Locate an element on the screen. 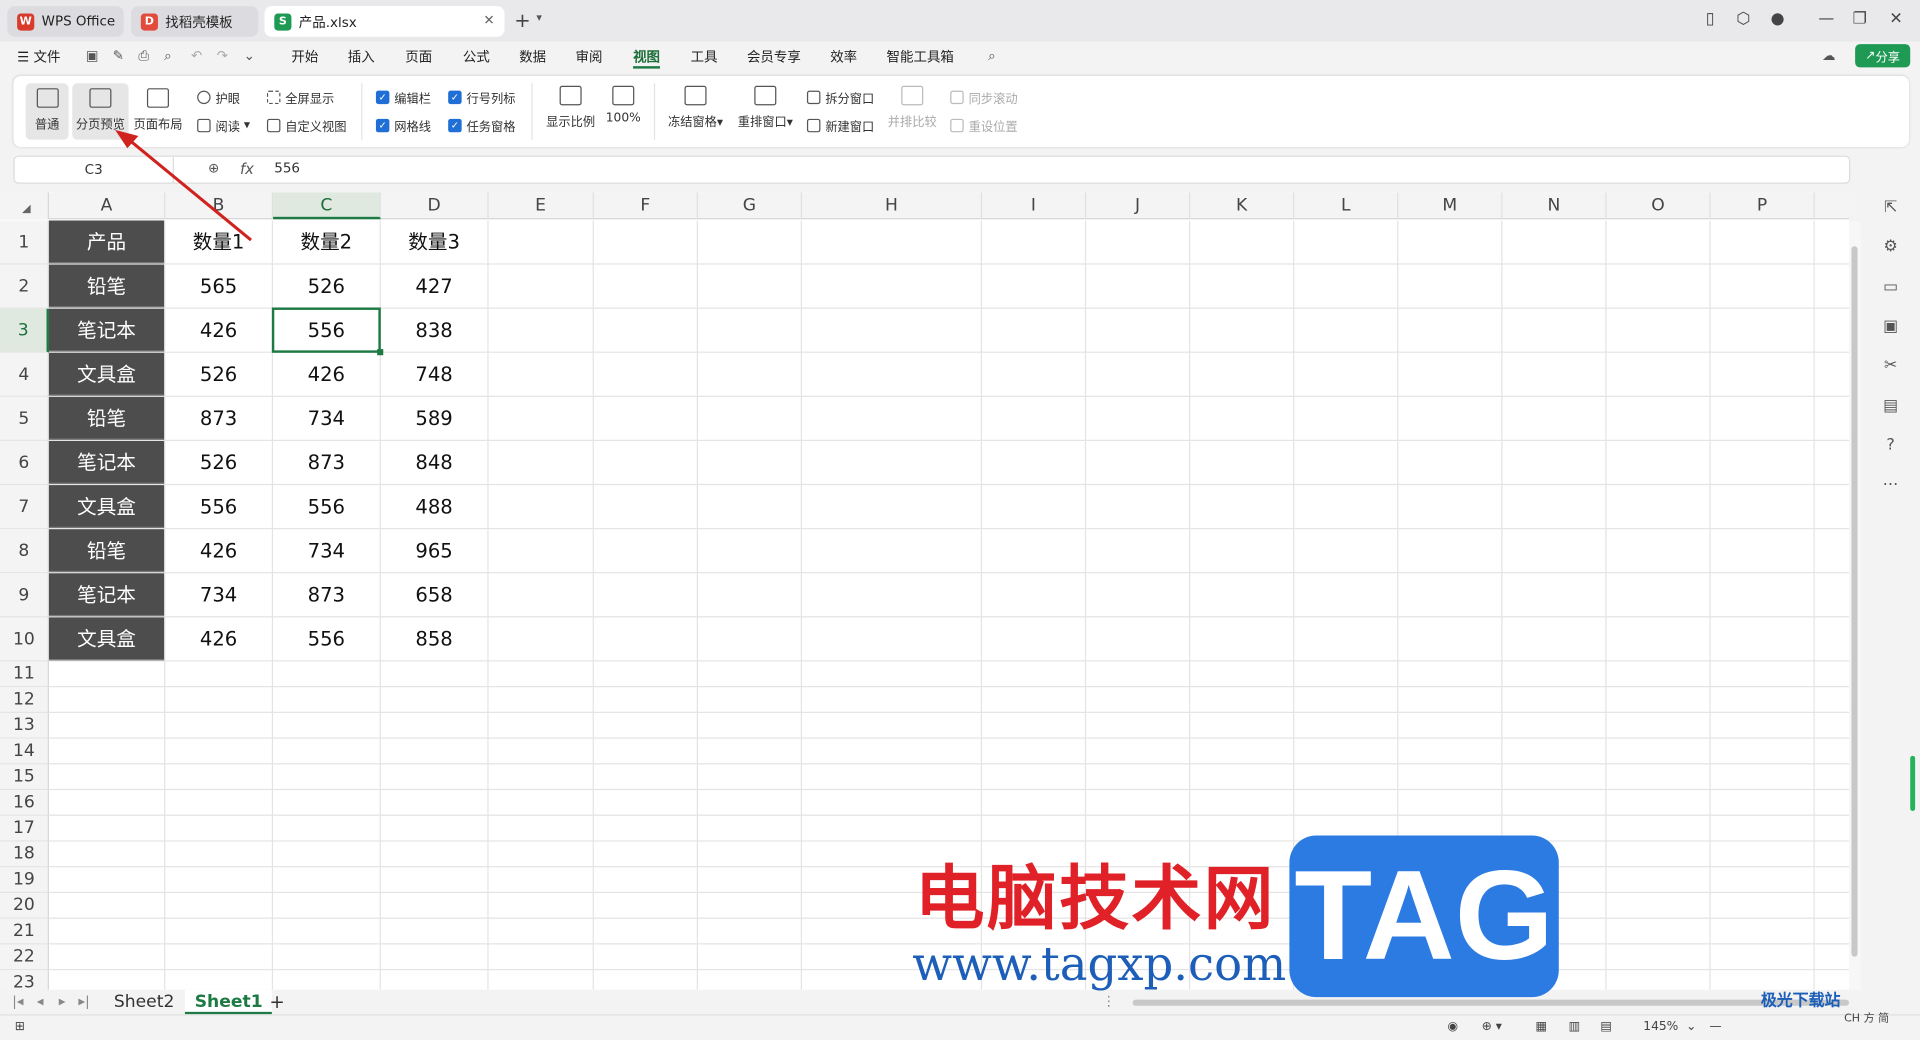 Image resolution: width=1920 pixels, height=1040 pixels. row-header-2: 2 is located at coordinates (24, 286).